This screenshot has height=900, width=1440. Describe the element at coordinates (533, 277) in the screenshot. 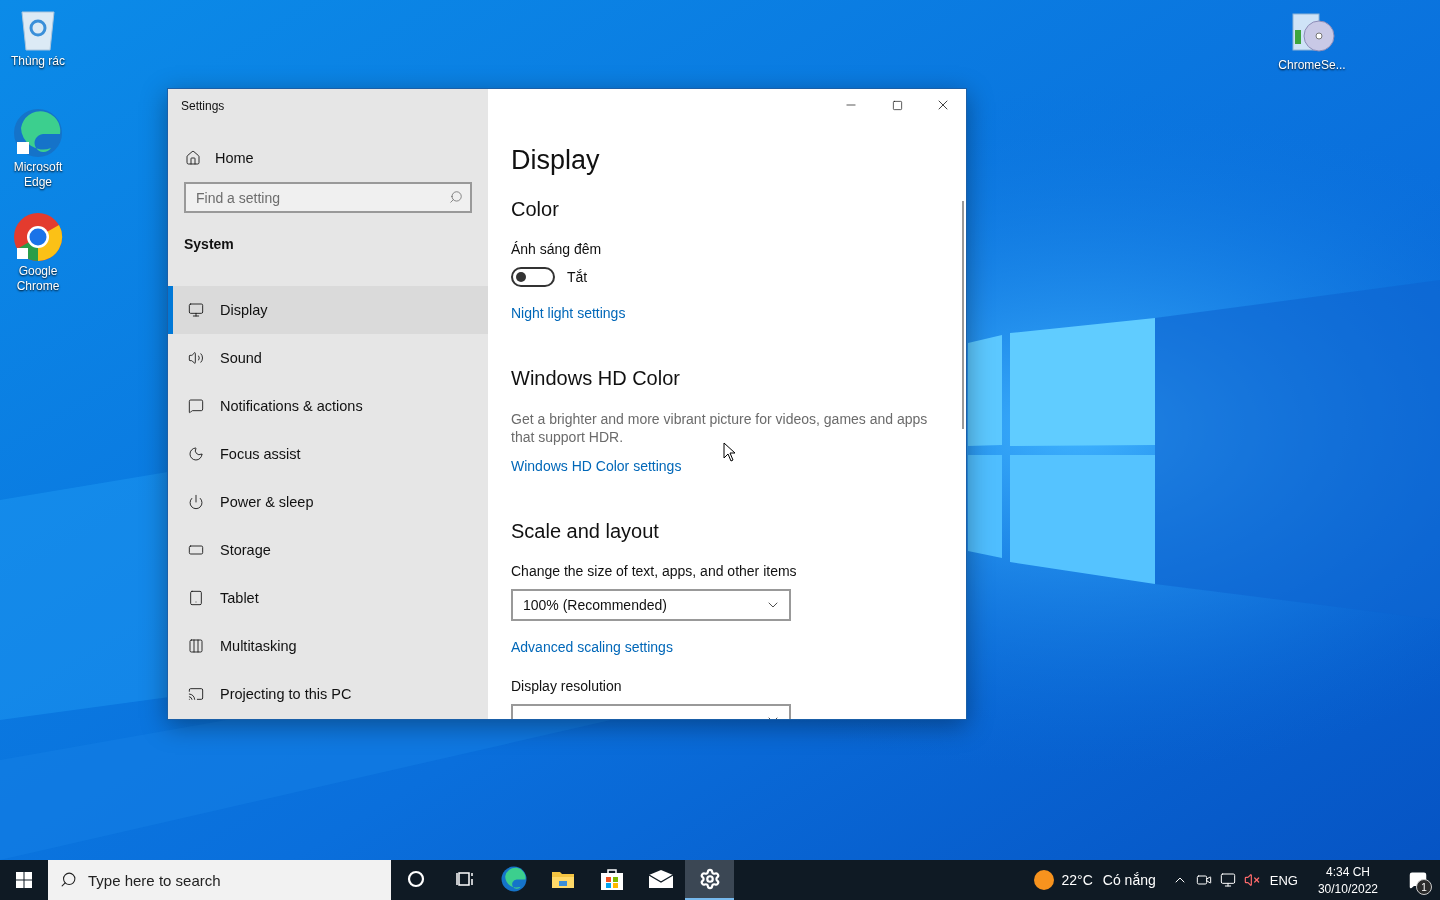

I see `toggle-switch` at that location.